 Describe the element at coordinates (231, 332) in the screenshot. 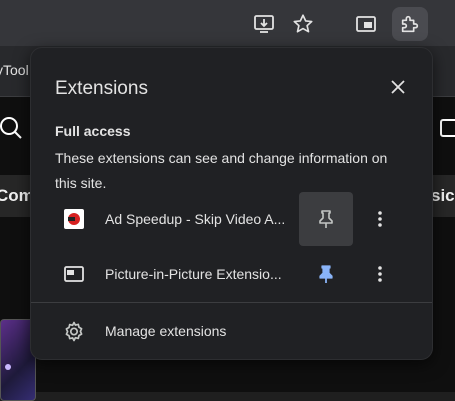

I see `manage-extensions-button: Manage extensions` at that location.